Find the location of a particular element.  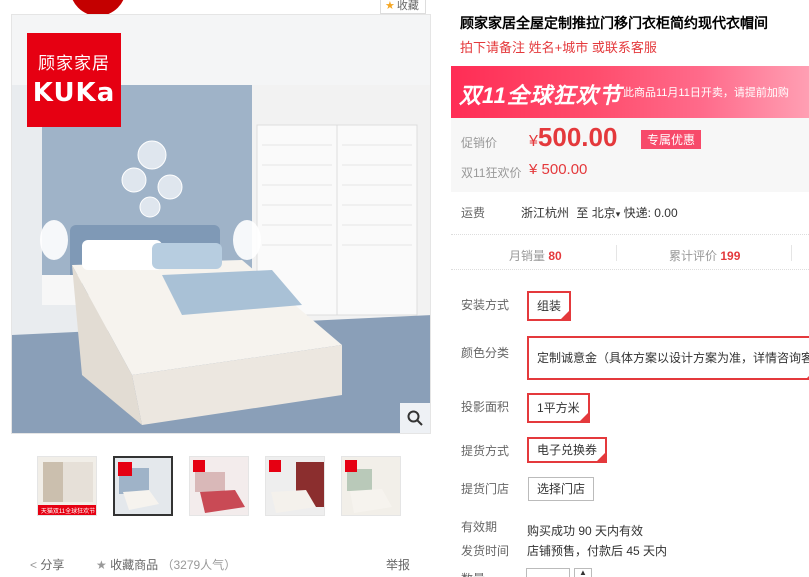

ship-to: 北京 is located at coordinates (603, 213).